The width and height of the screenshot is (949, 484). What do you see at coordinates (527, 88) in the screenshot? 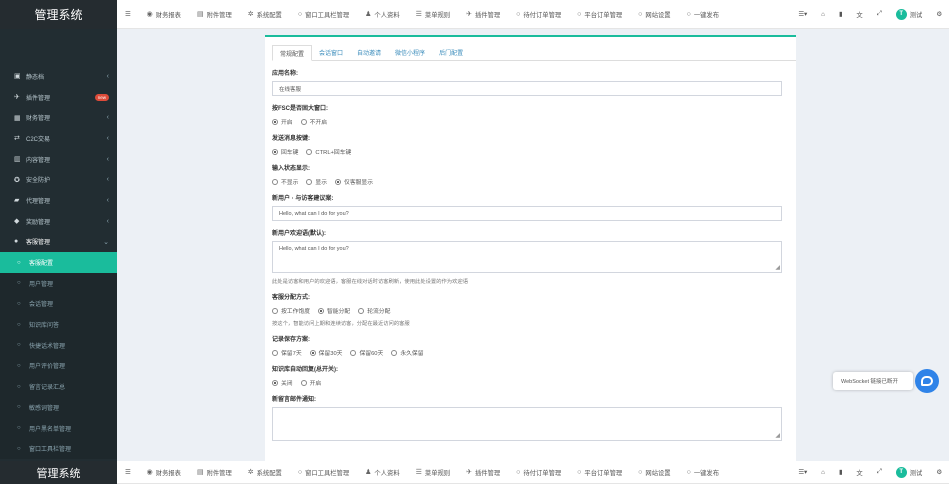
I see `app-name-input: 在线客服` at bounding box center [527, 88].